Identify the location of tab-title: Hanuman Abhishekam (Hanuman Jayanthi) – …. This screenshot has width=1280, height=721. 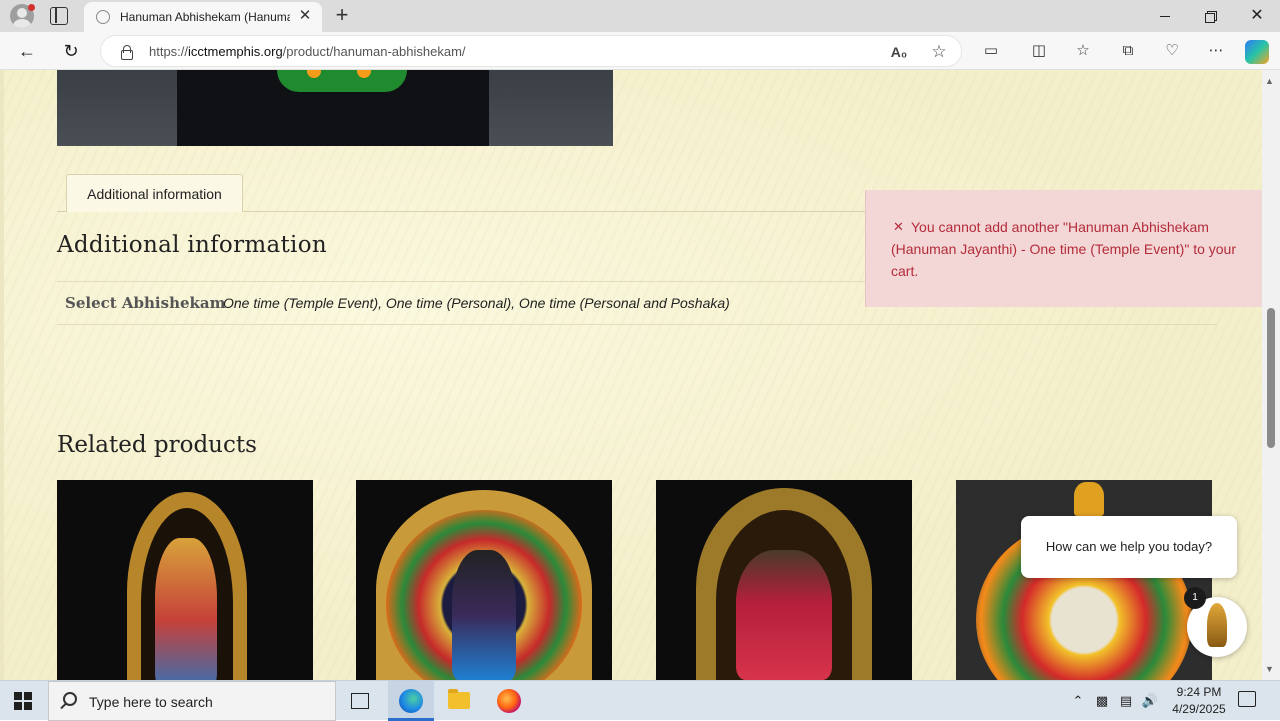
(205, 17).